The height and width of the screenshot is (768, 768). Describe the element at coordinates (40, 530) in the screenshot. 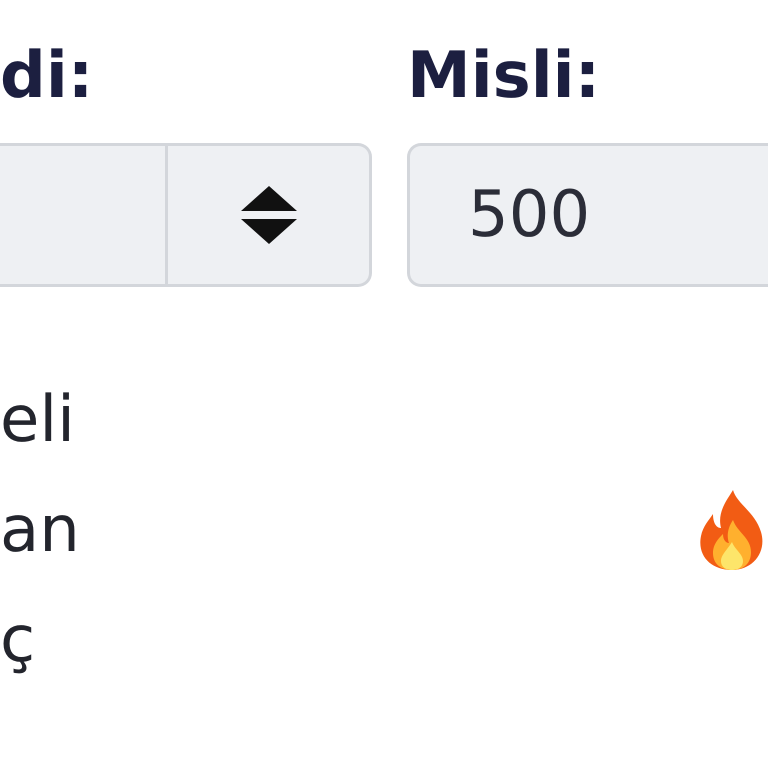

I see `list-item-text: an` at that location.